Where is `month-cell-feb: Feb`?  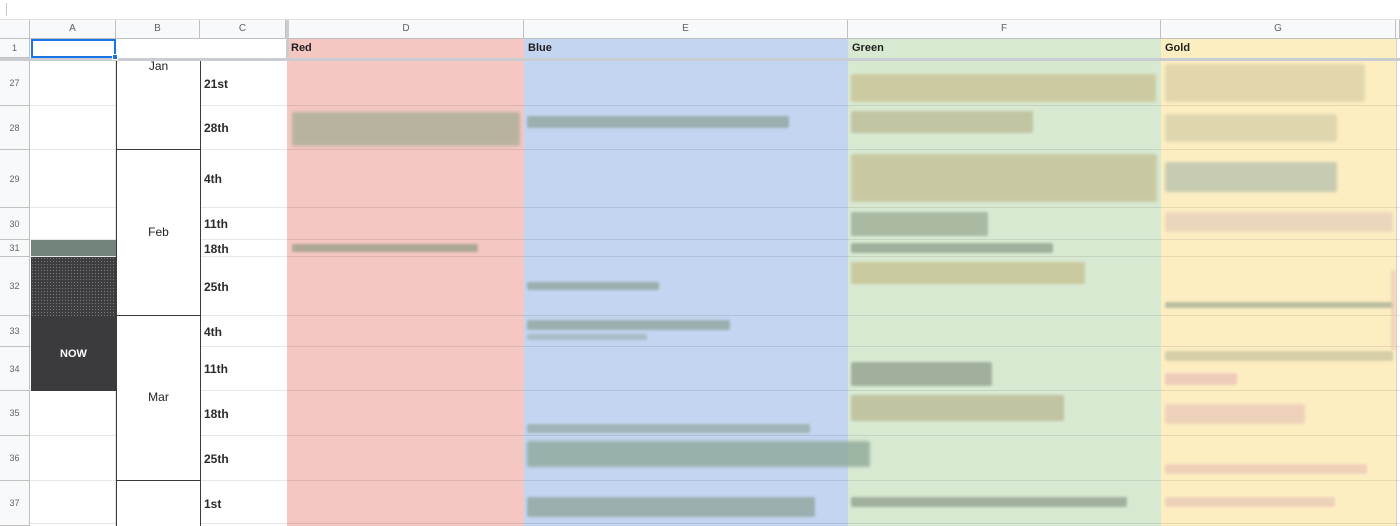
month-cell-feb: Feb is located at coordinates (158, 232).